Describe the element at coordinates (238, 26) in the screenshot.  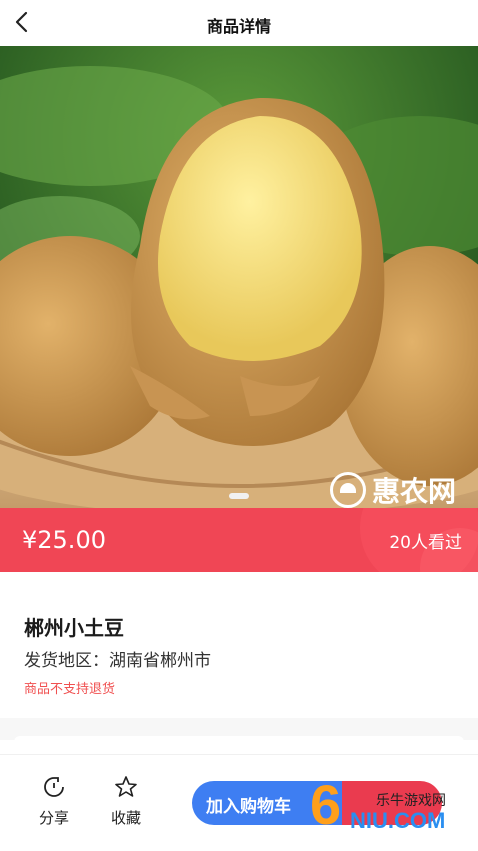
I see `page-title: 商品详情` at that location.